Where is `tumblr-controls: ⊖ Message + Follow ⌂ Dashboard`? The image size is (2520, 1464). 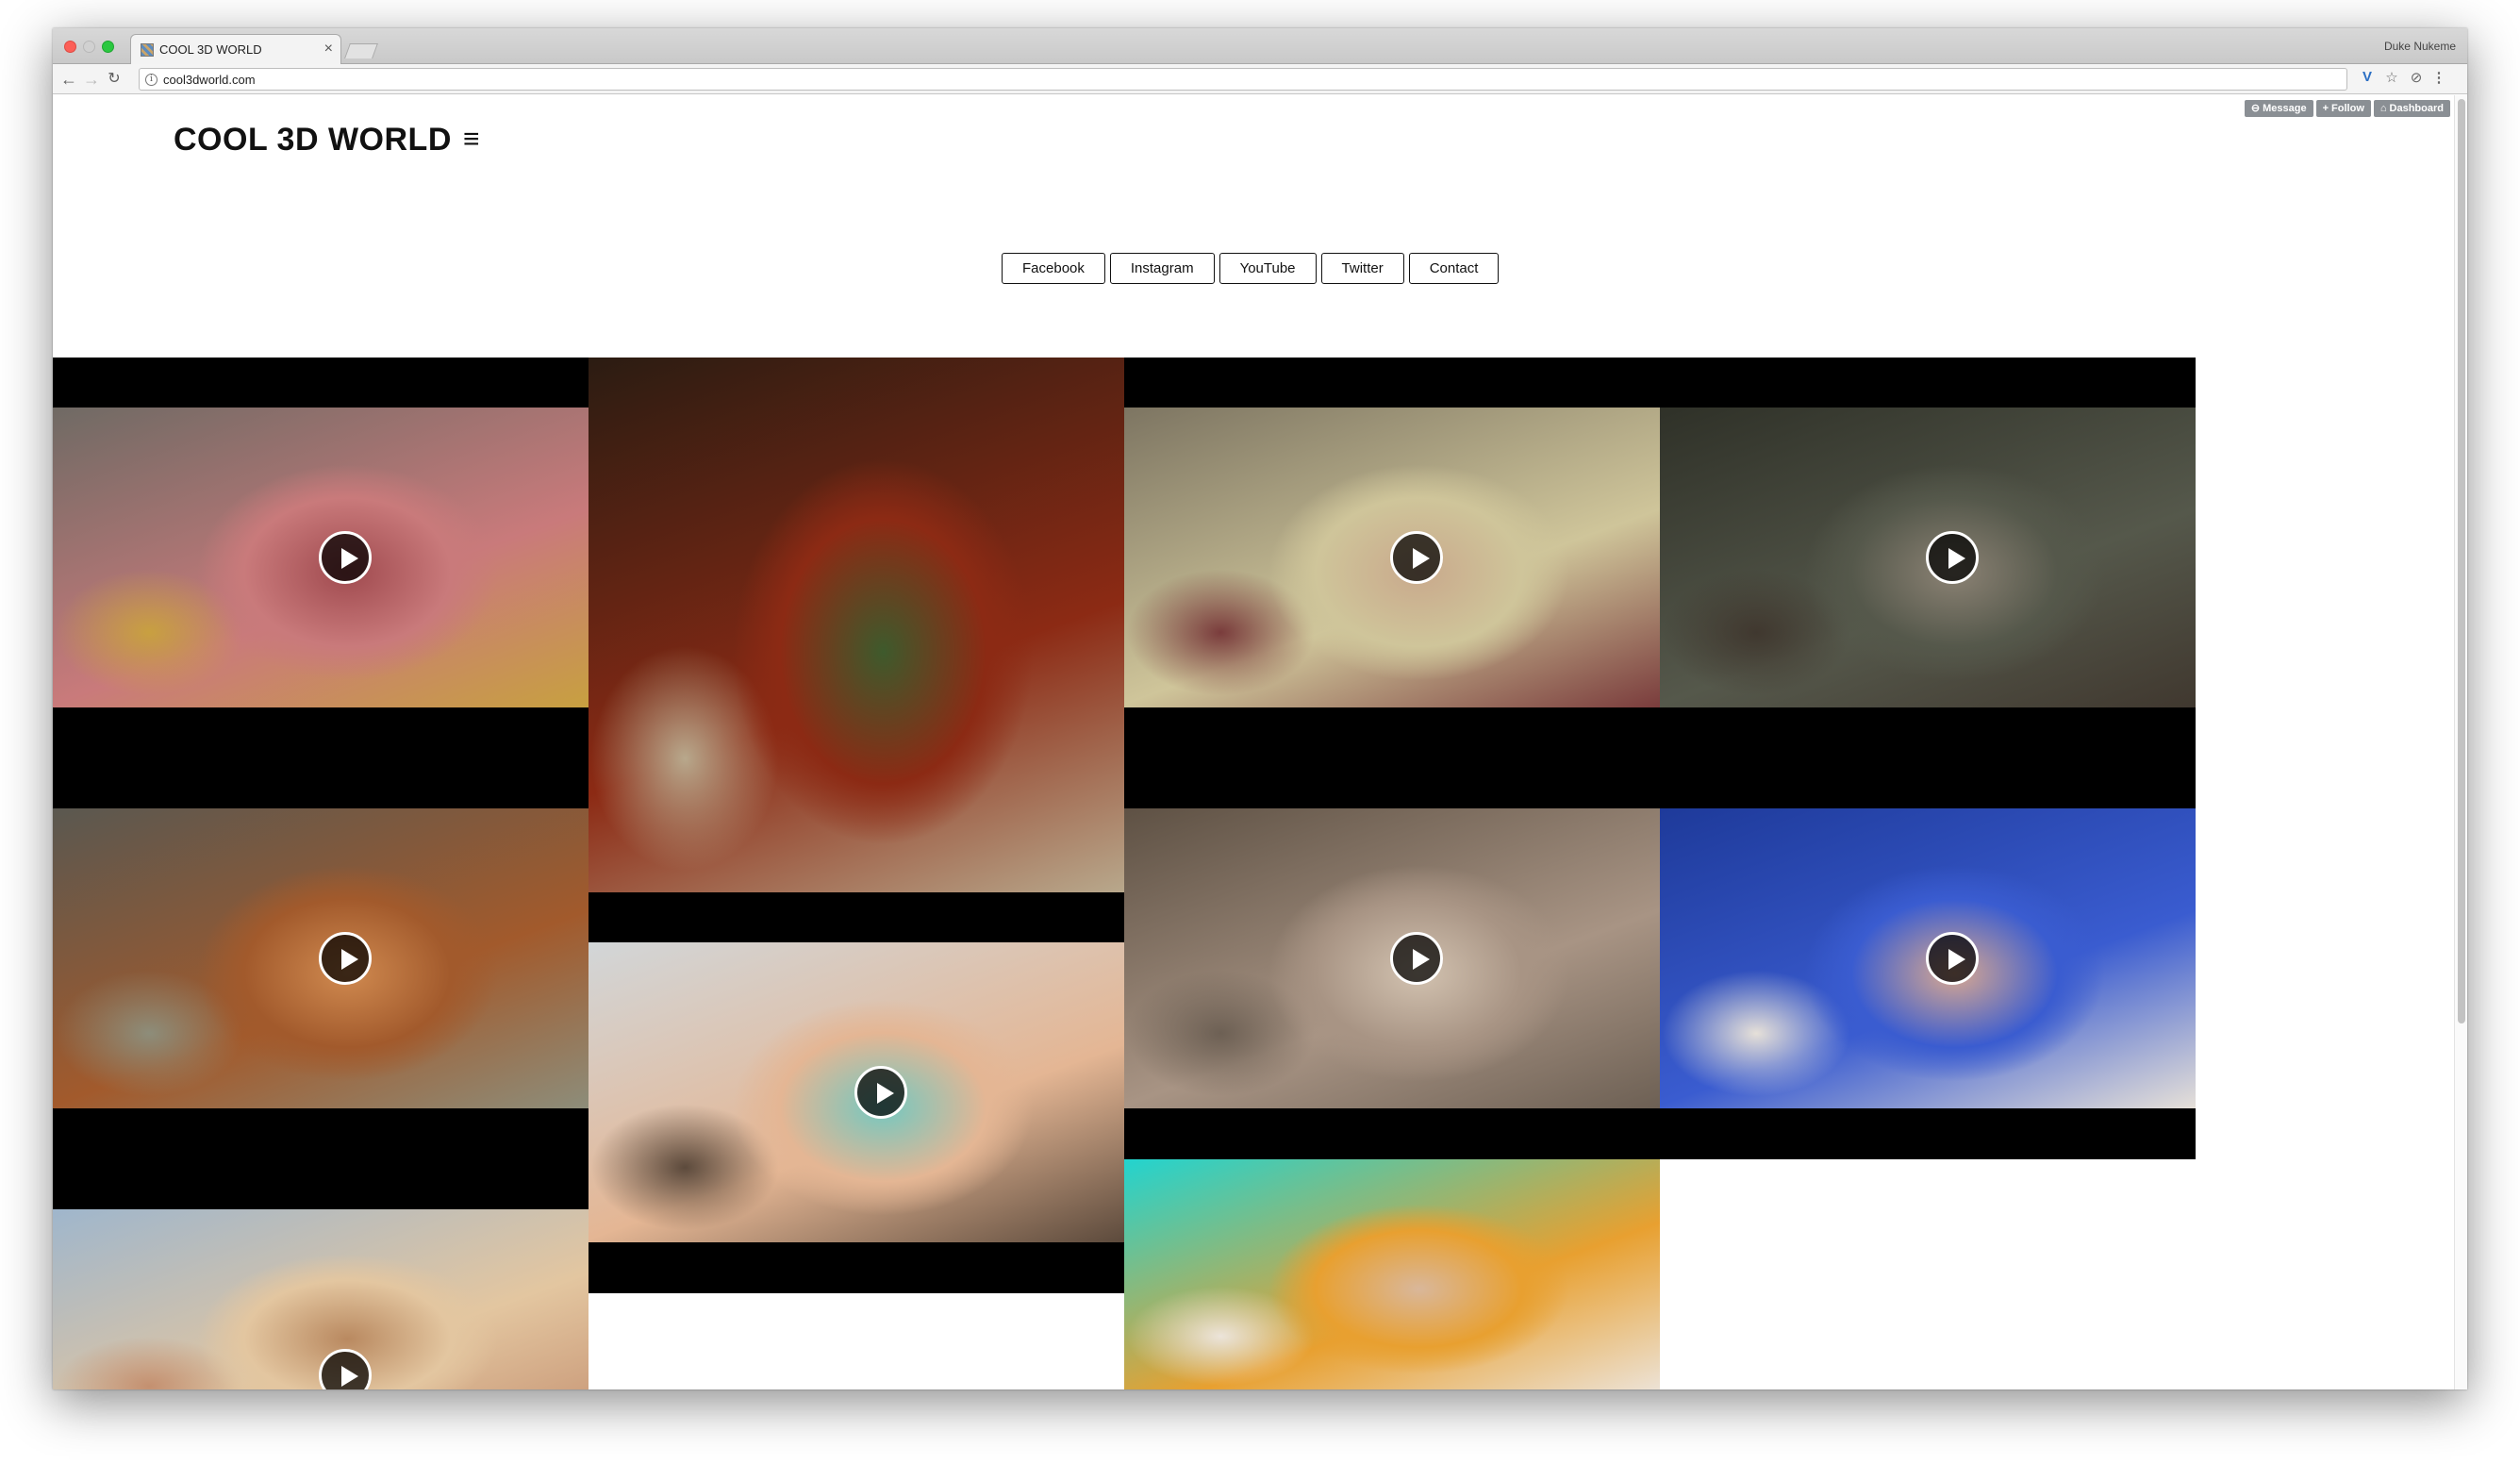 tumblr-controls: ⊖ Message + Follow ⌂ Dashboard is located at coordinates (2347, 109).